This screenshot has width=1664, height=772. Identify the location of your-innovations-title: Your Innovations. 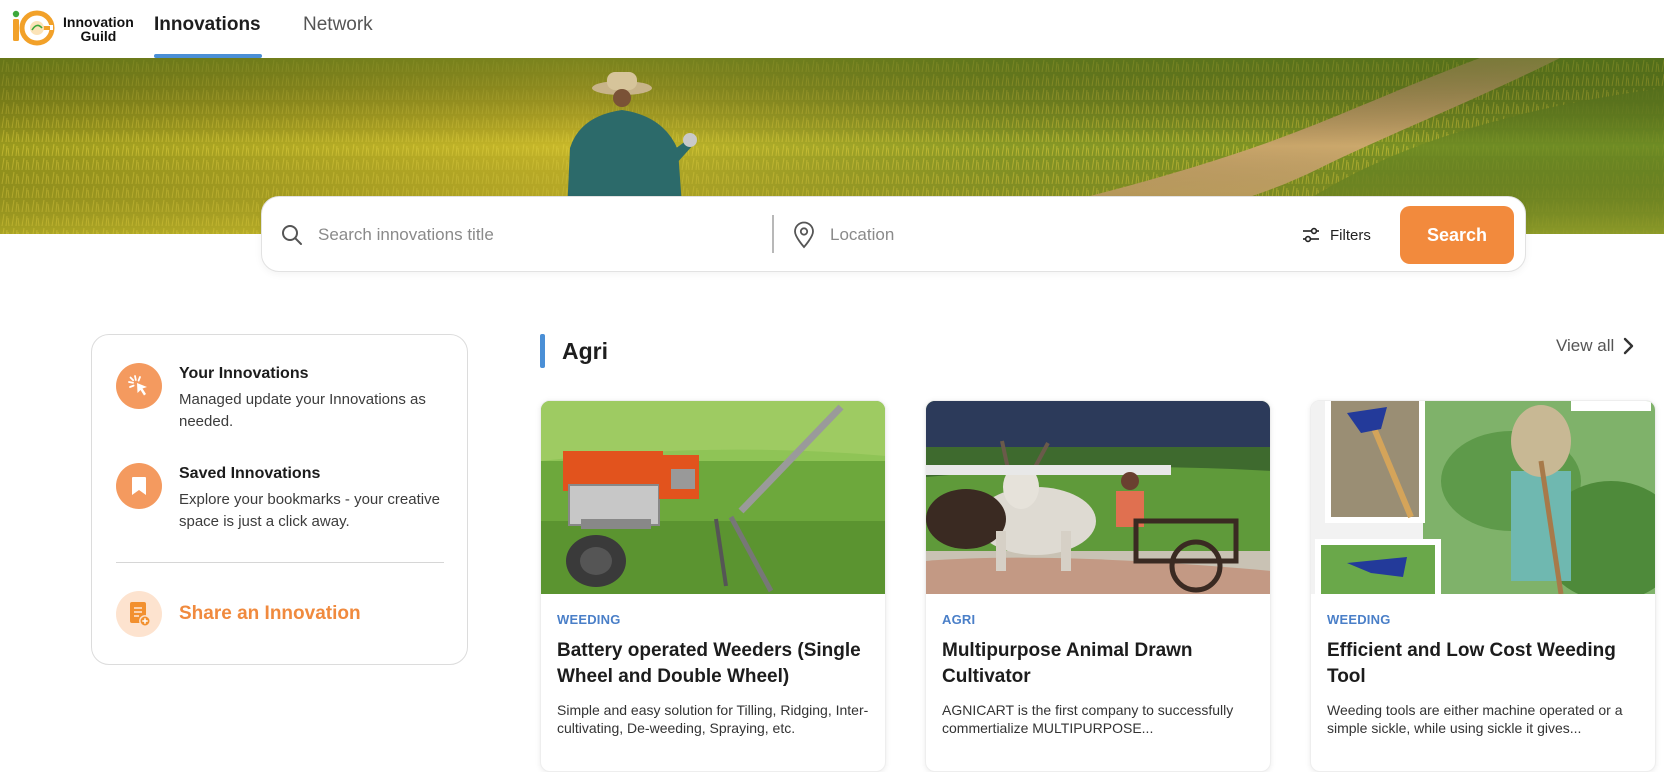
(244, 373).